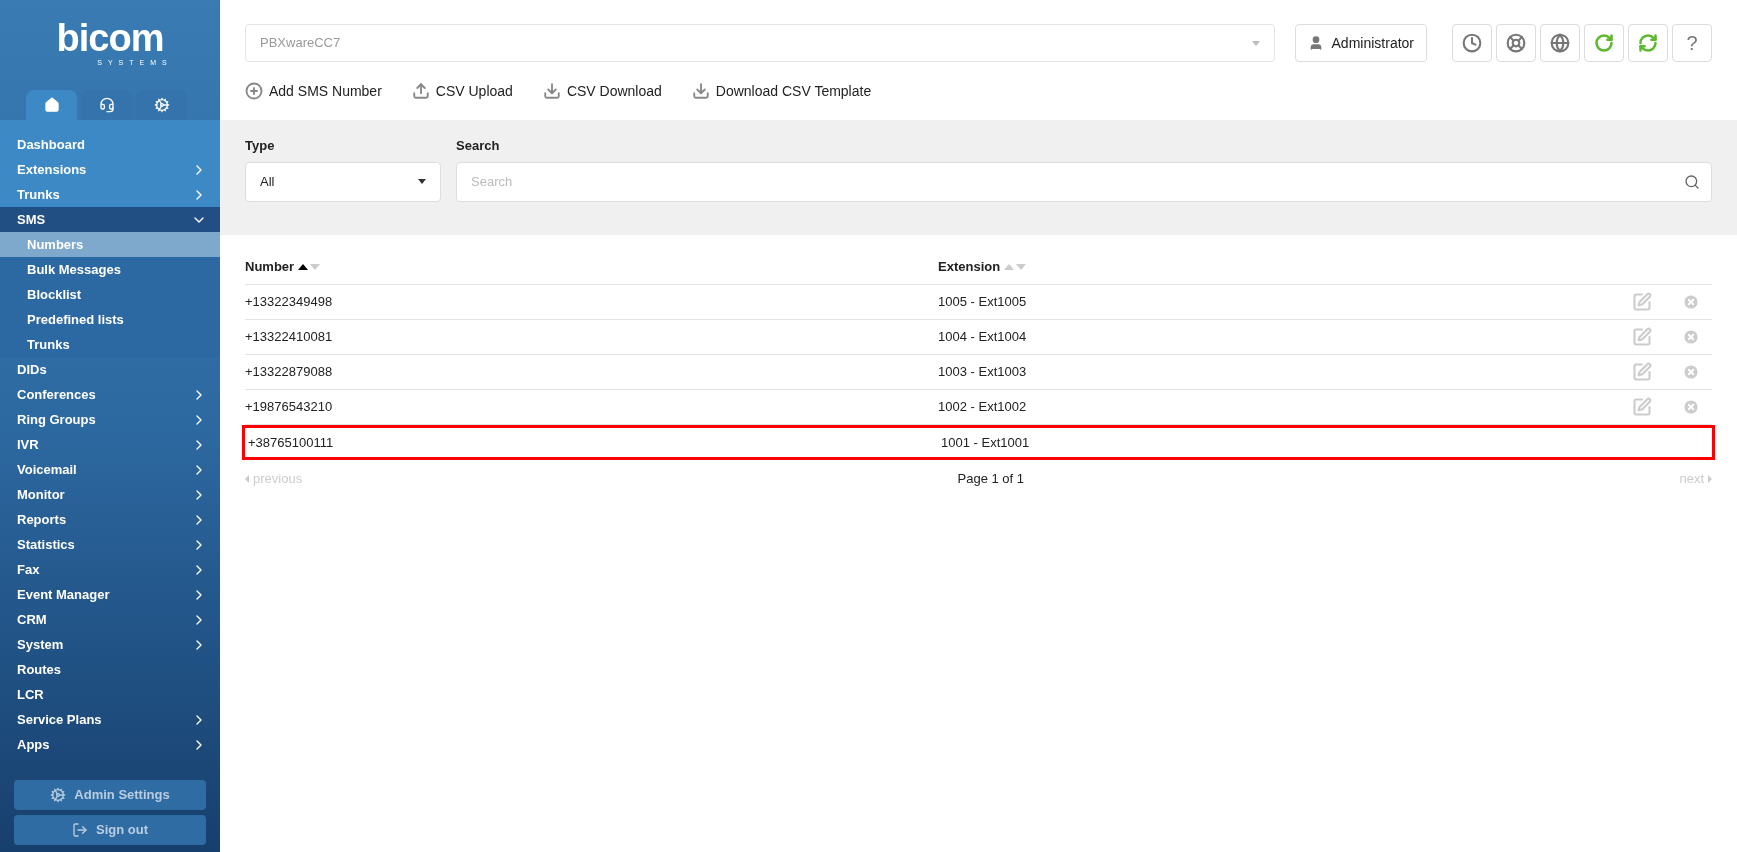  What do you see at coordinates (110, 344) in the screenshot?
I see `sidebar-subitem: Trunks` at bounding box center [110, 344].